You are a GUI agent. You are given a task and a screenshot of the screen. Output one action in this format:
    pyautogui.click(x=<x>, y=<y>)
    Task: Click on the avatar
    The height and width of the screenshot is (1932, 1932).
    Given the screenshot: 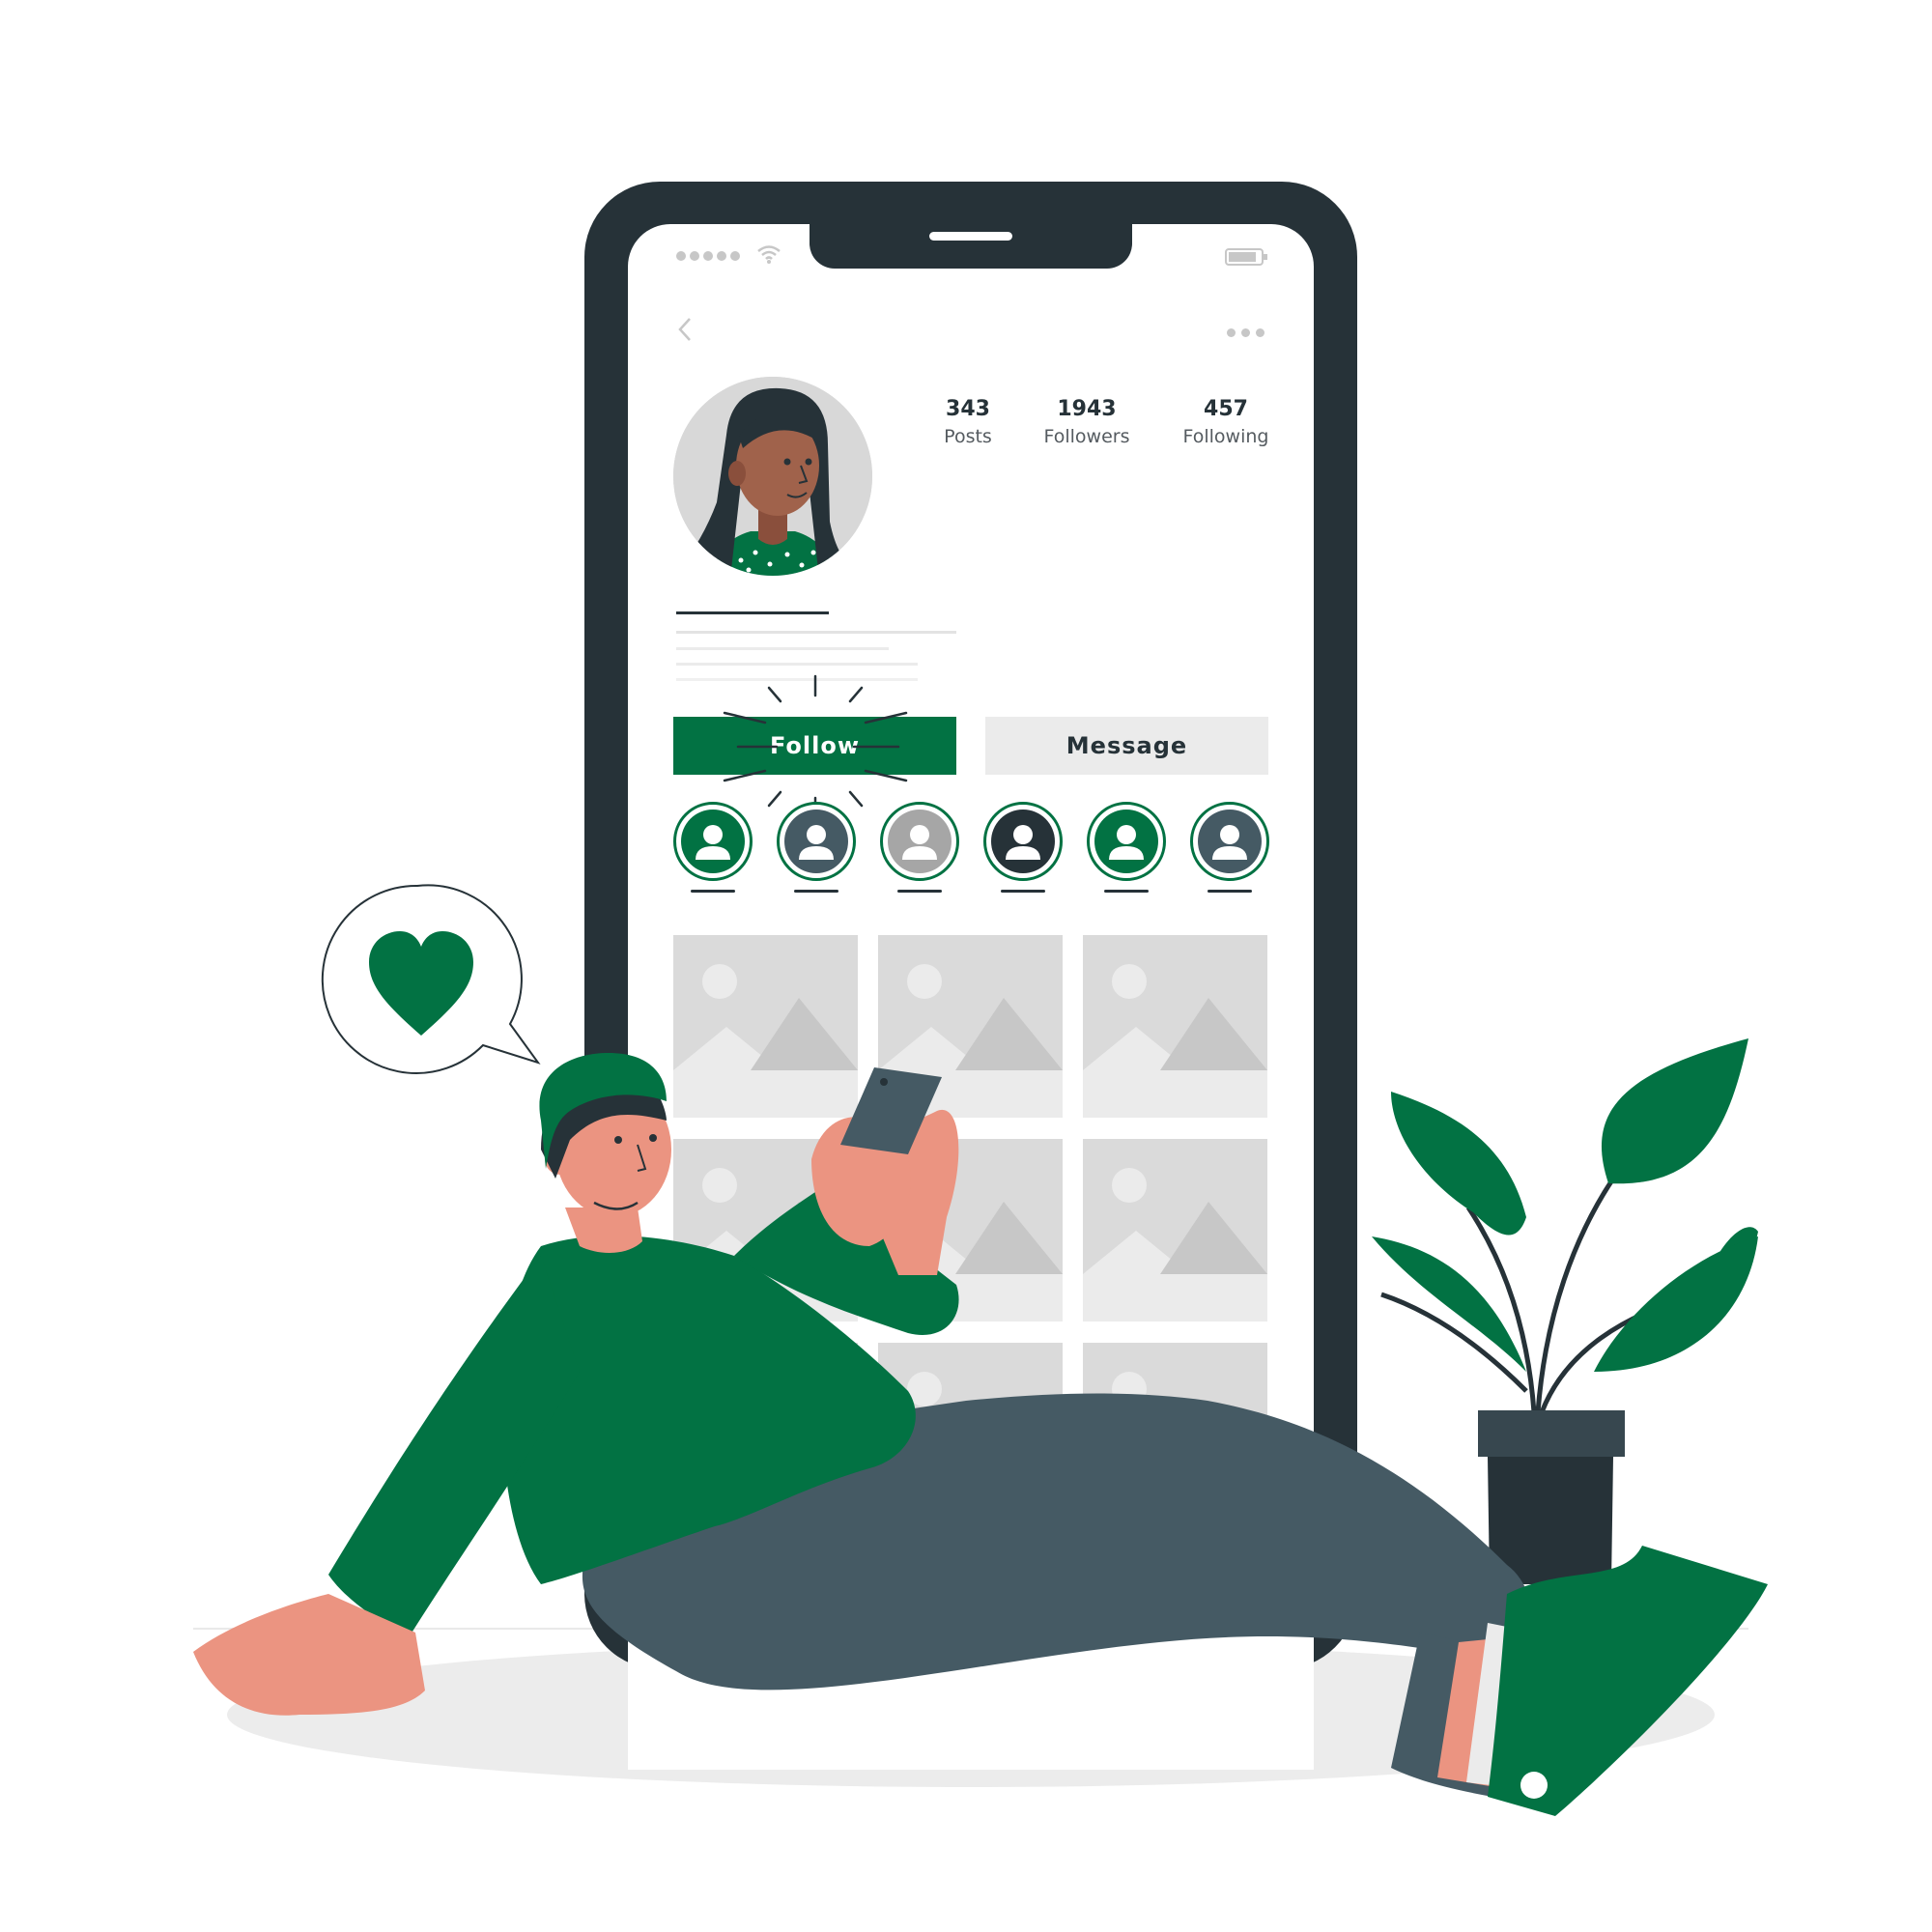 What is the action you would take?
    pyautogui.click(x=772, y=476)
    